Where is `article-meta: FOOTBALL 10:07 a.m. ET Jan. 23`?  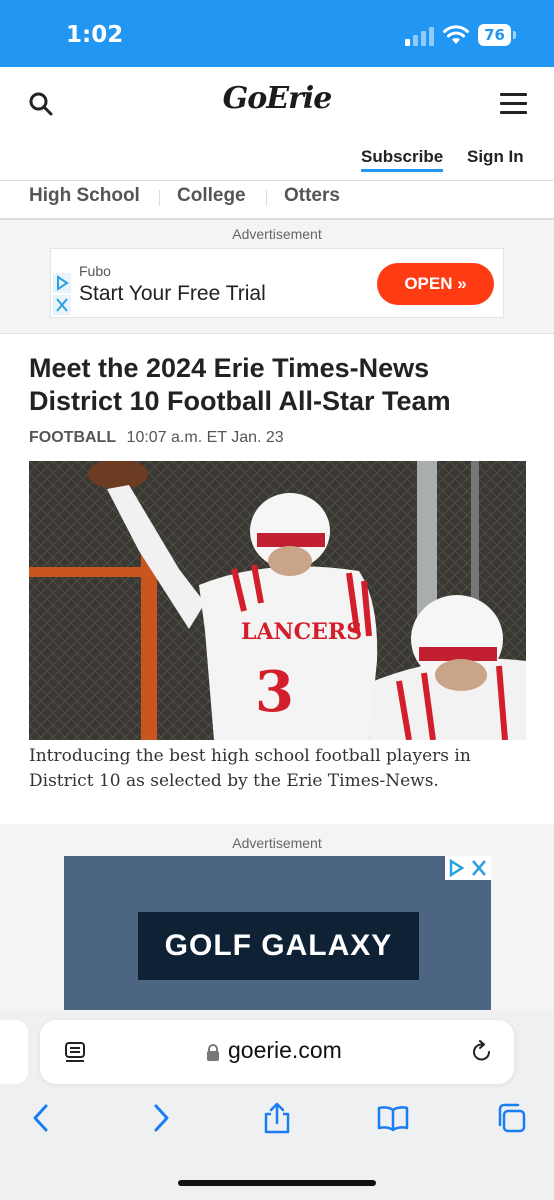
article-meta: FOOTBALL 10:07 a.m. ET Jan. 23 is located at coordinates (156, 438).